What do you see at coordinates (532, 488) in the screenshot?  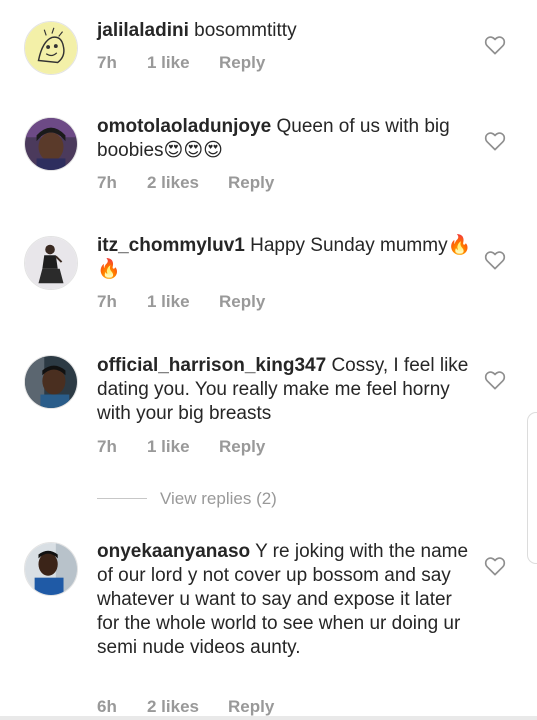 I see `scroll-handle` at bounding box center [532, 488].